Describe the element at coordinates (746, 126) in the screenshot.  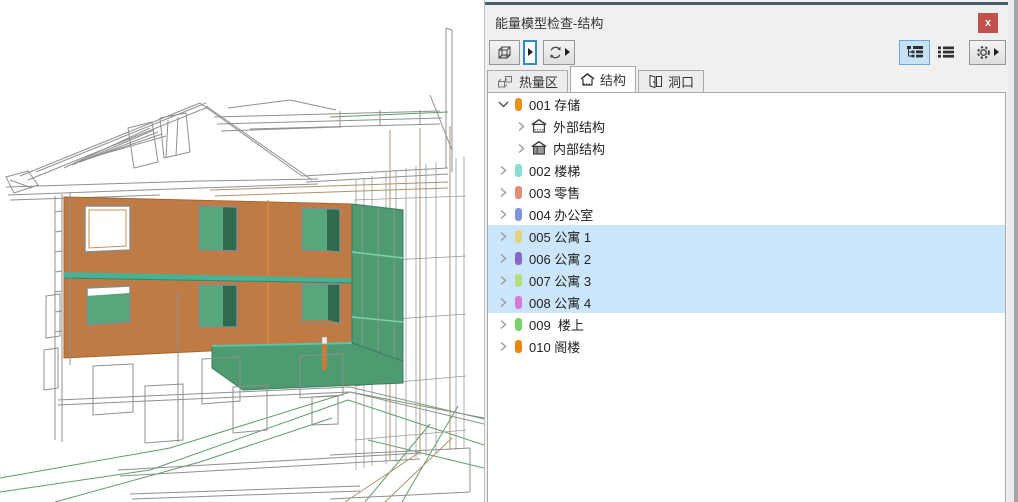
I see `tree-row: 外部结构` at that location.